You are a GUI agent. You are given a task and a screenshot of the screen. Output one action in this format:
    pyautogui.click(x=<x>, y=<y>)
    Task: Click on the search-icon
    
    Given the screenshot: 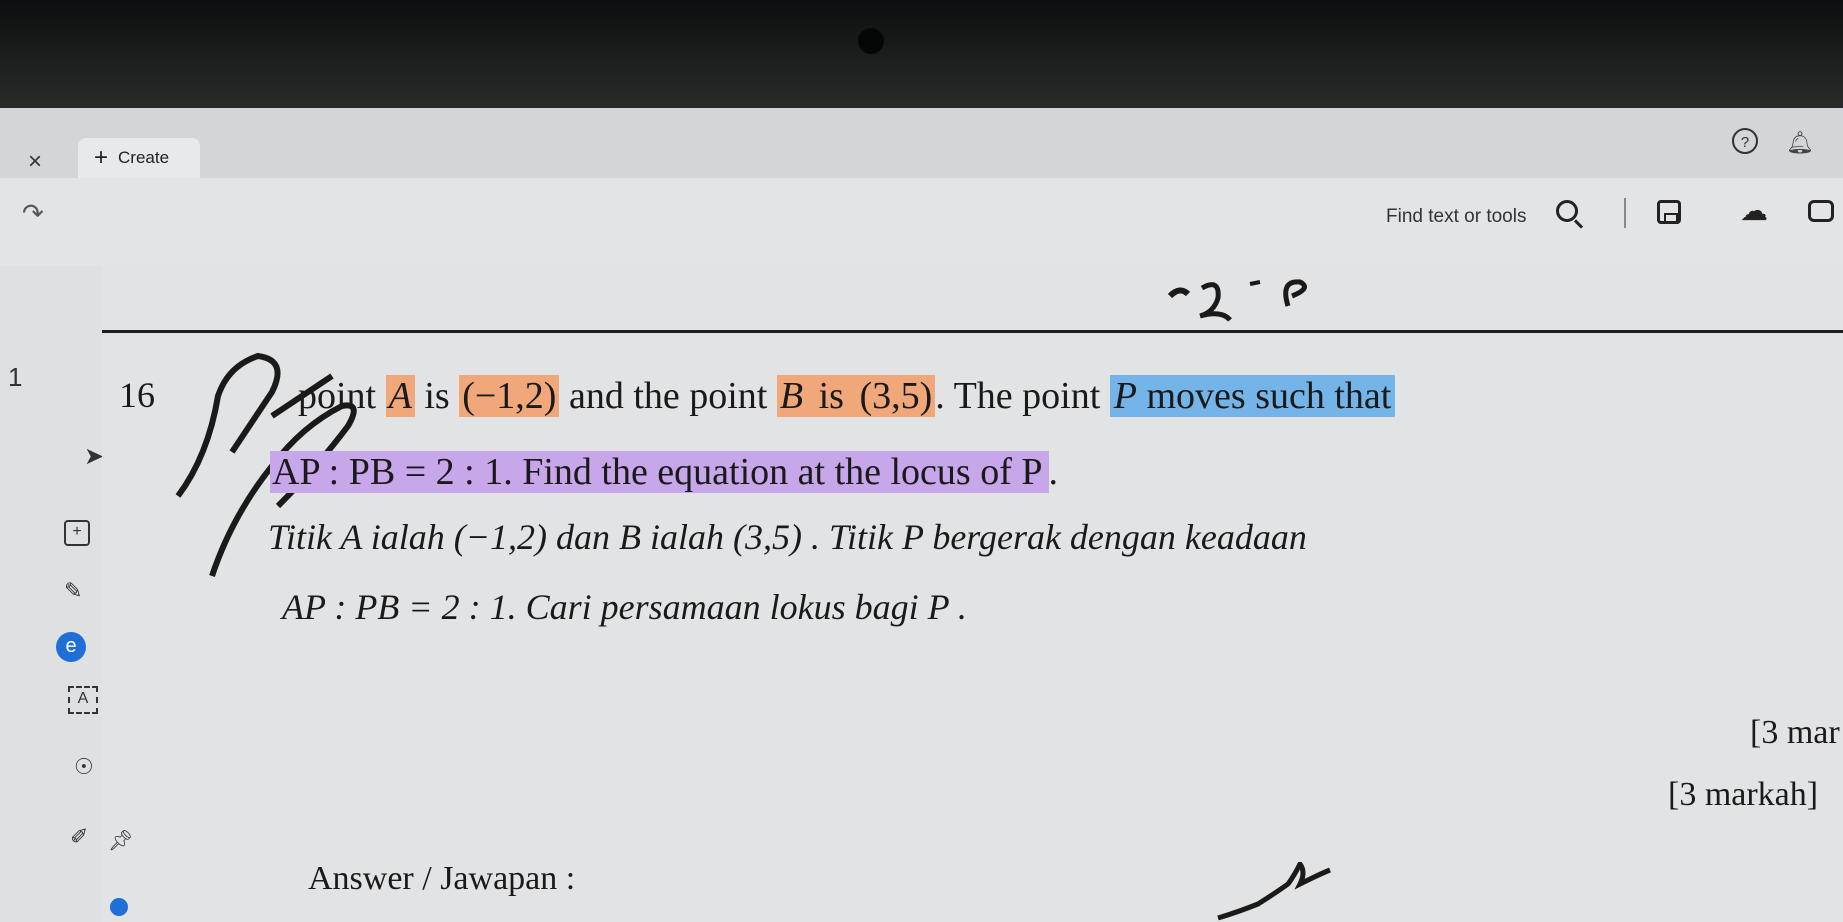 What is the action you would take?
    pyautogui.click(x=1567, y=211)
    